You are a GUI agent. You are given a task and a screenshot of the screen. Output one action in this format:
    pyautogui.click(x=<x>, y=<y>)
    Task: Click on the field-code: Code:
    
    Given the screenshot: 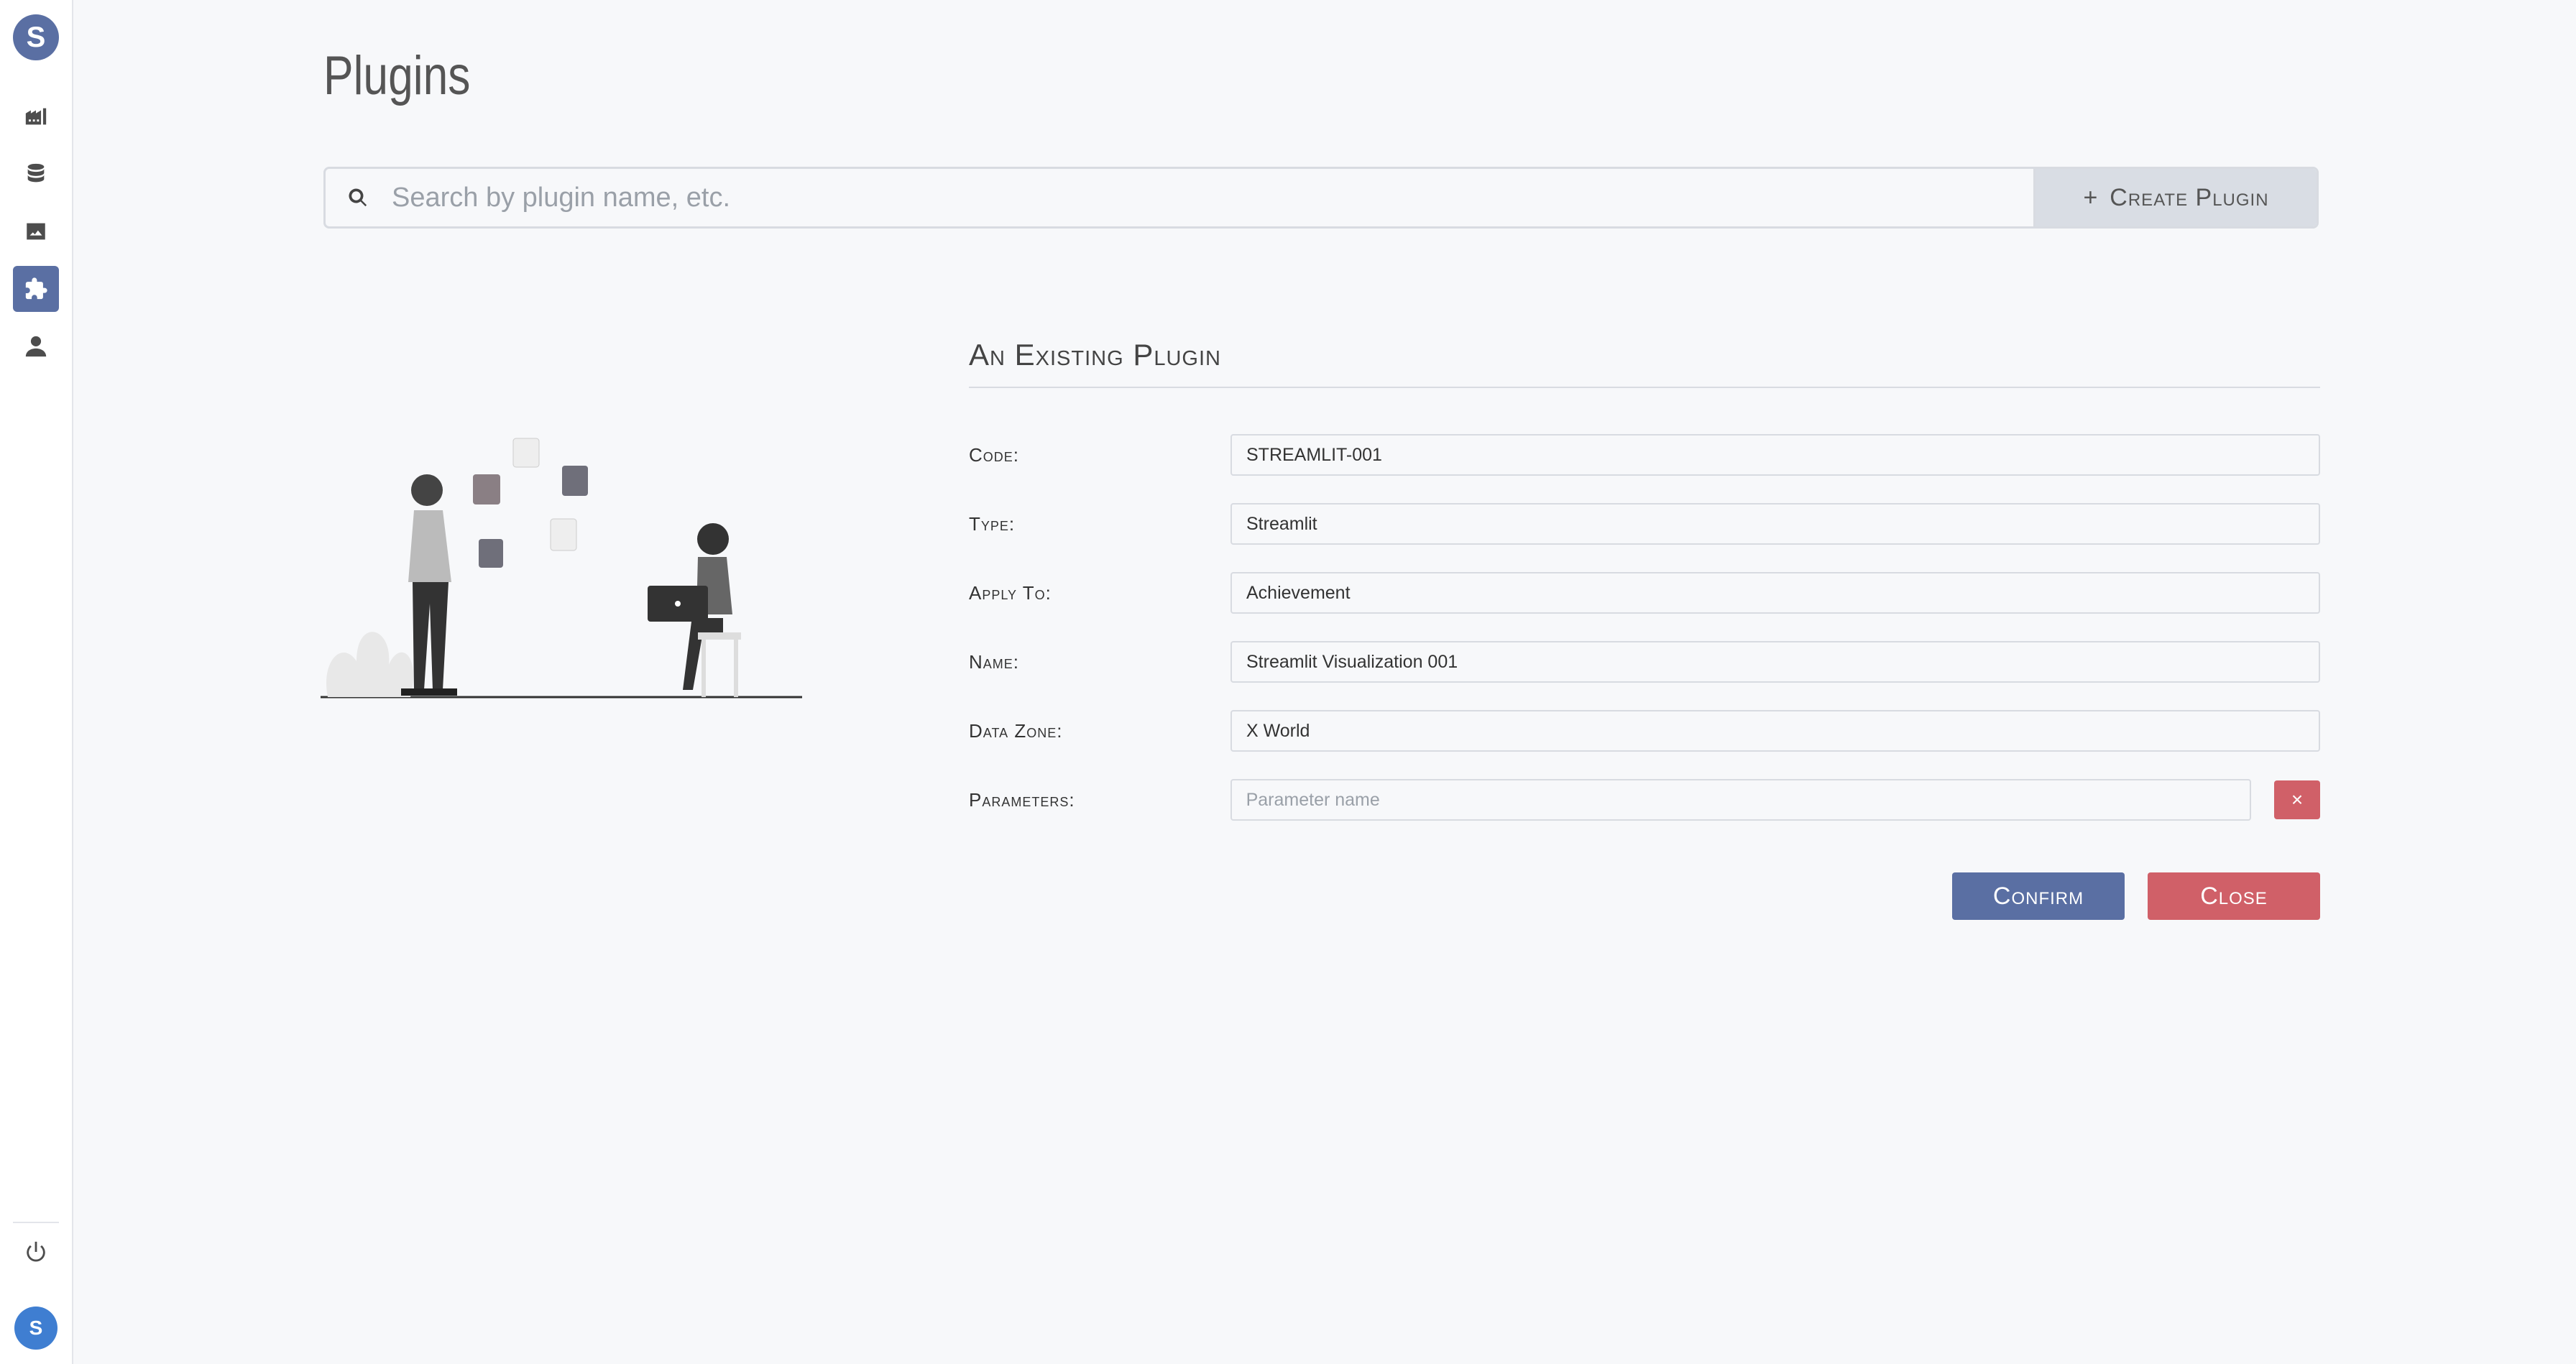 What is the action you would take?
    pyautogui.click(x=1644, y=455)
    